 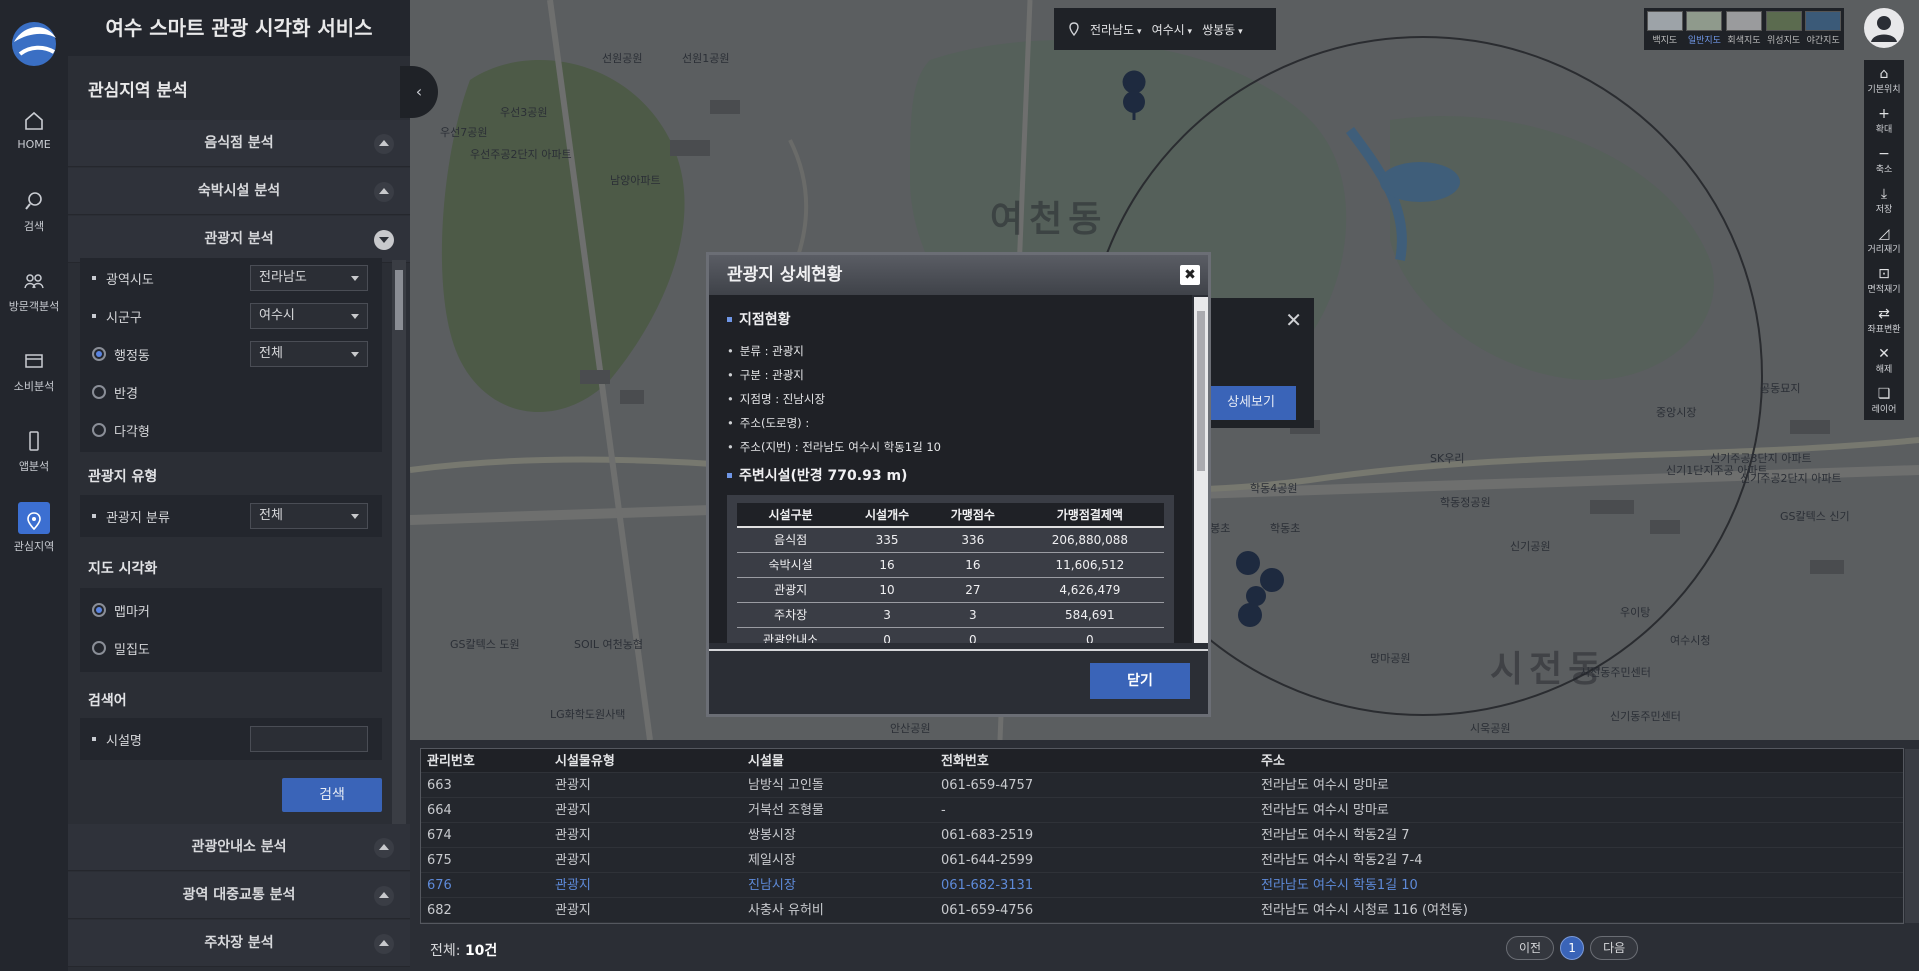 I want to click on column-header: 관리번호, so click(x=485, y=760).